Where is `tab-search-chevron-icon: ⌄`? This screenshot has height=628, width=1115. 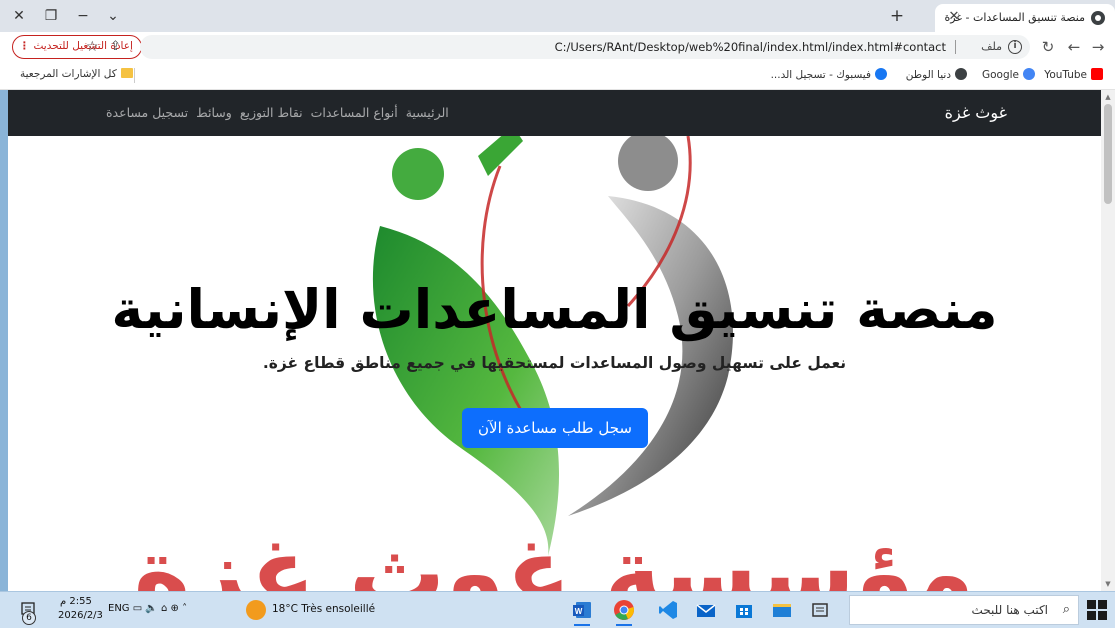
tab-search-chevron-icon: ⌄ is located at coordinates (113, 16).